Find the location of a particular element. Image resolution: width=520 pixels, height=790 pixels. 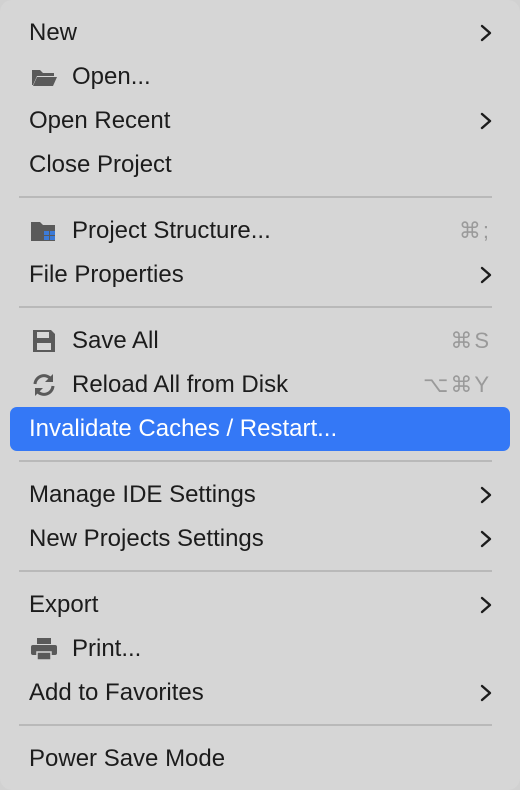

menu-item-new-projects-settings: New Projects Settings is located at coordinates (260, 539).